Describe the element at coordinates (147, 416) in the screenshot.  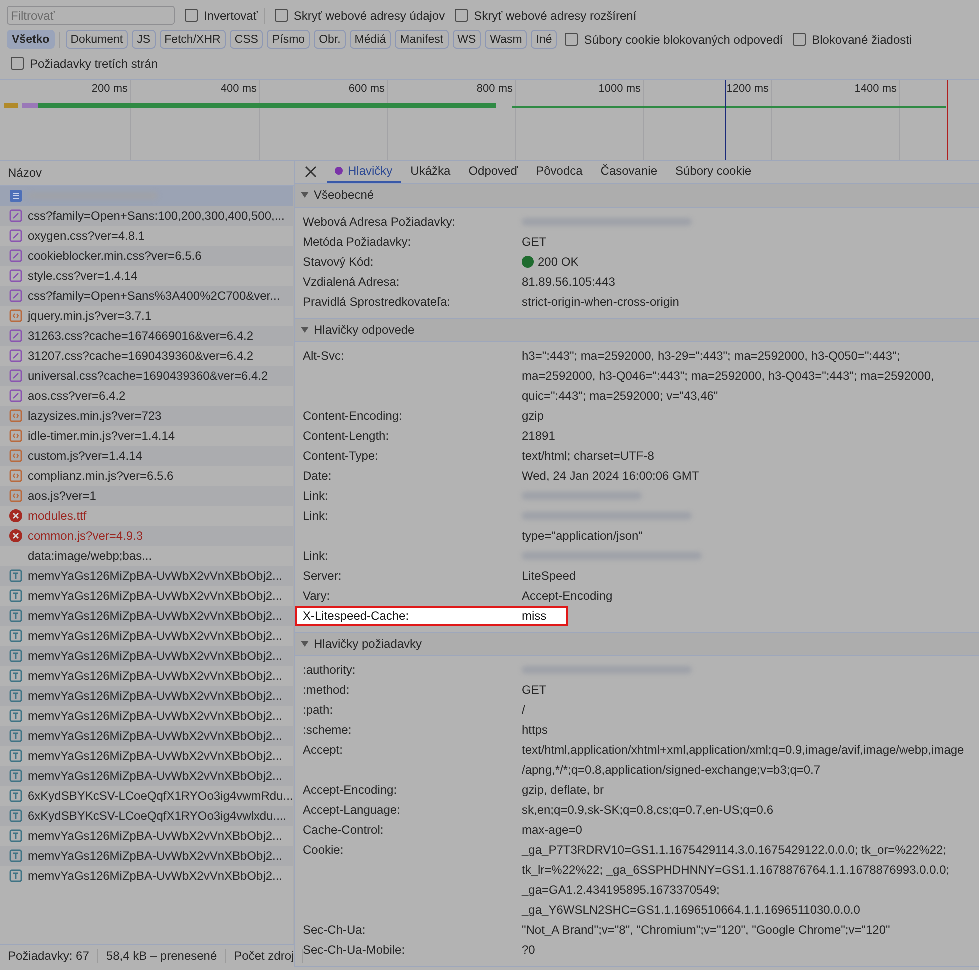
I see `request-row: lazysizes.min.js?ver=723` at that location.